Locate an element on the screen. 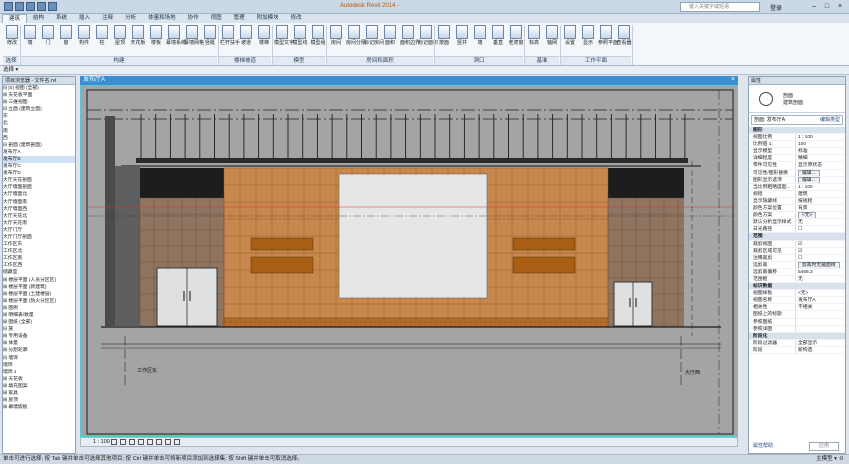 The image size is (849, 464). ribbon-panel-label: 洞口 is located at coordinates (479, 60).